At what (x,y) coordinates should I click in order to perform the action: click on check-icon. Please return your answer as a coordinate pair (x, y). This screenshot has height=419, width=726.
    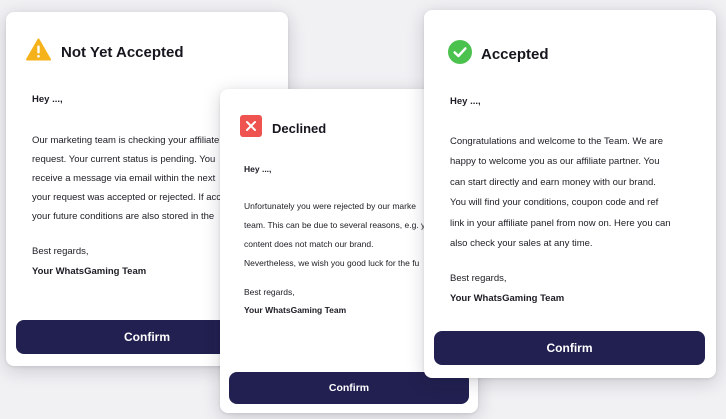
    Looking at the image, I should click on (460, 54).